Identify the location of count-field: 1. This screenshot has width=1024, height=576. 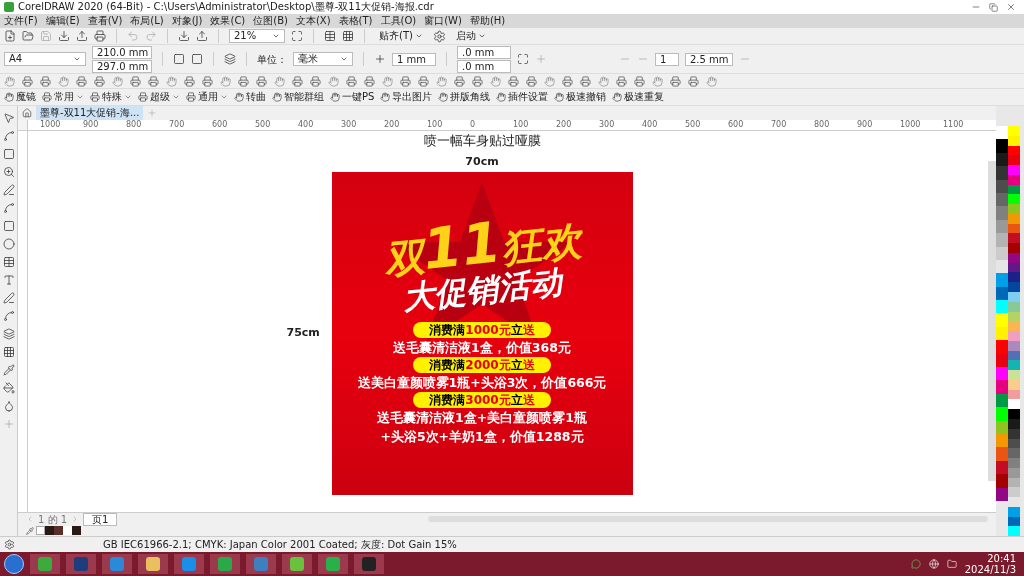
(667, 59).